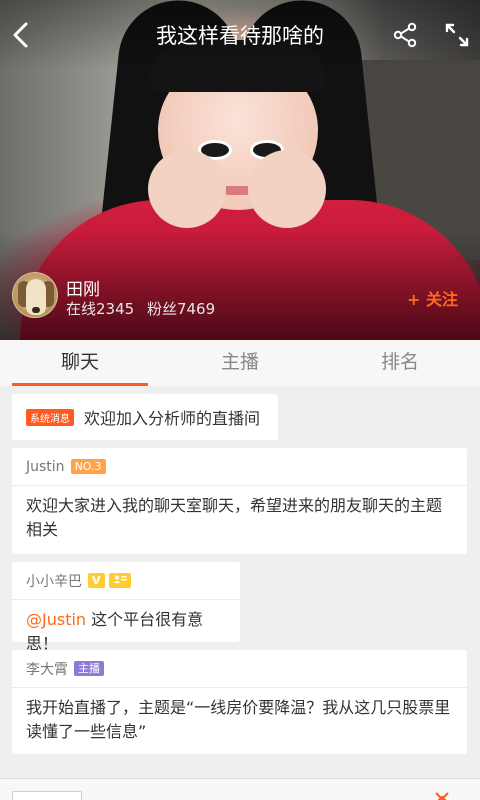 The height and width of the screenshot is (800, 480). What do you see at coordinates (181, 309) in the screenshot?
I see `fans-count: 粉丝7469` at bounding box center [181, 309].